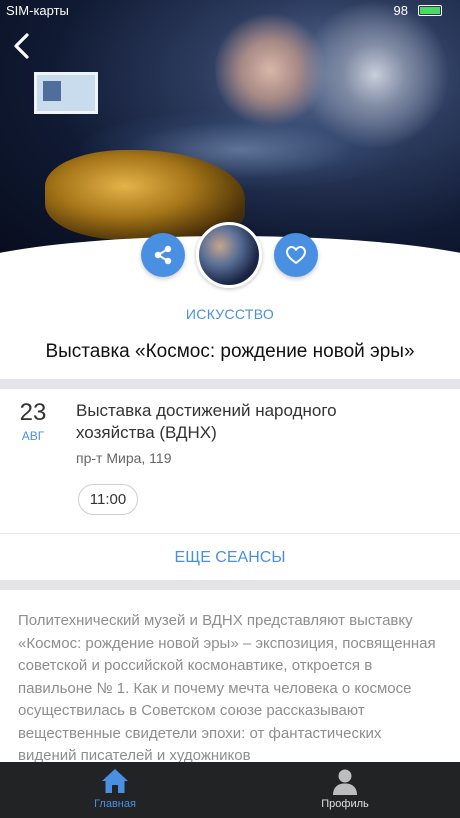  What do you see at coordinates (400, 10) in the screenshot?
I see `battery-percent: 98` at bounding box center [400, 10].